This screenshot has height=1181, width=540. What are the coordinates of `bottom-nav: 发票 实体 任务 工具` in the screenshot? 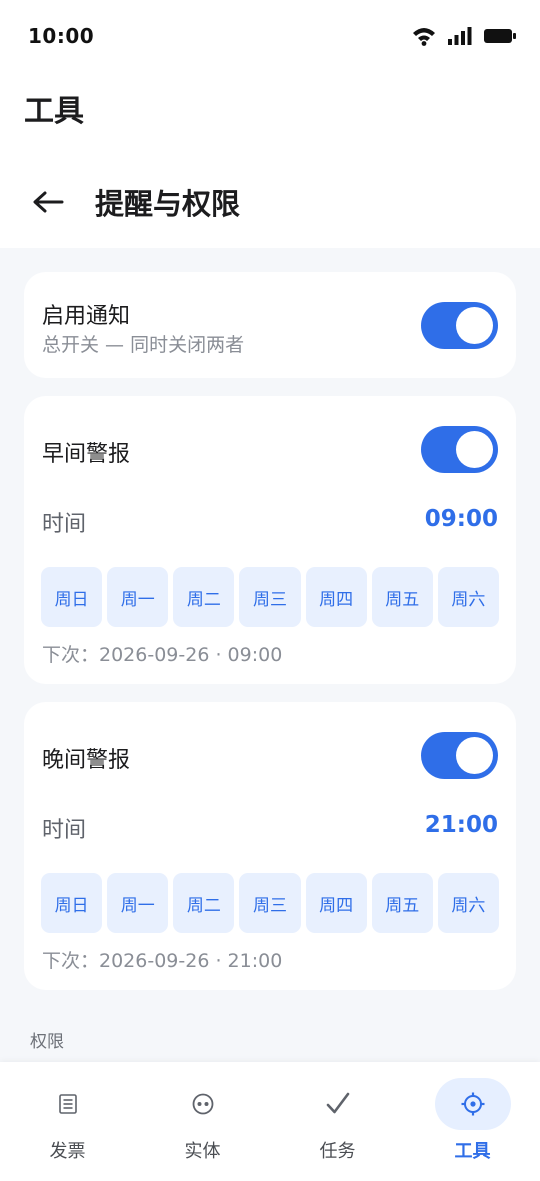 It's located at (270, 1121).